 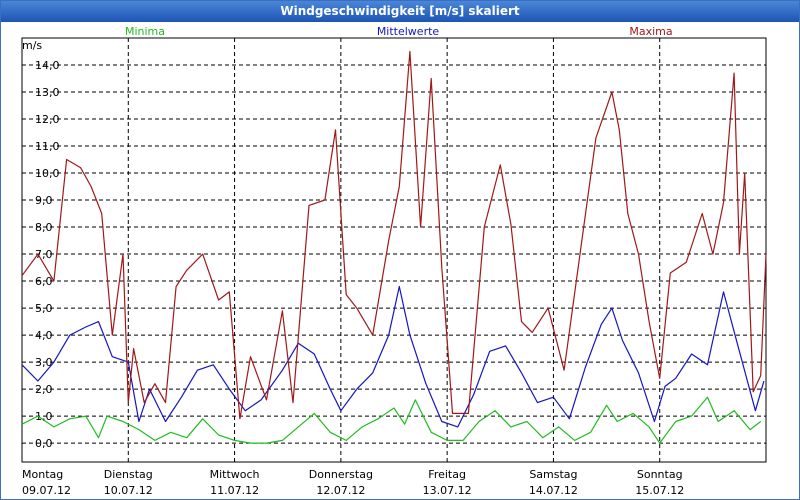 I want to click on y-tick-label: 8,0, so click(x=44, y=227).